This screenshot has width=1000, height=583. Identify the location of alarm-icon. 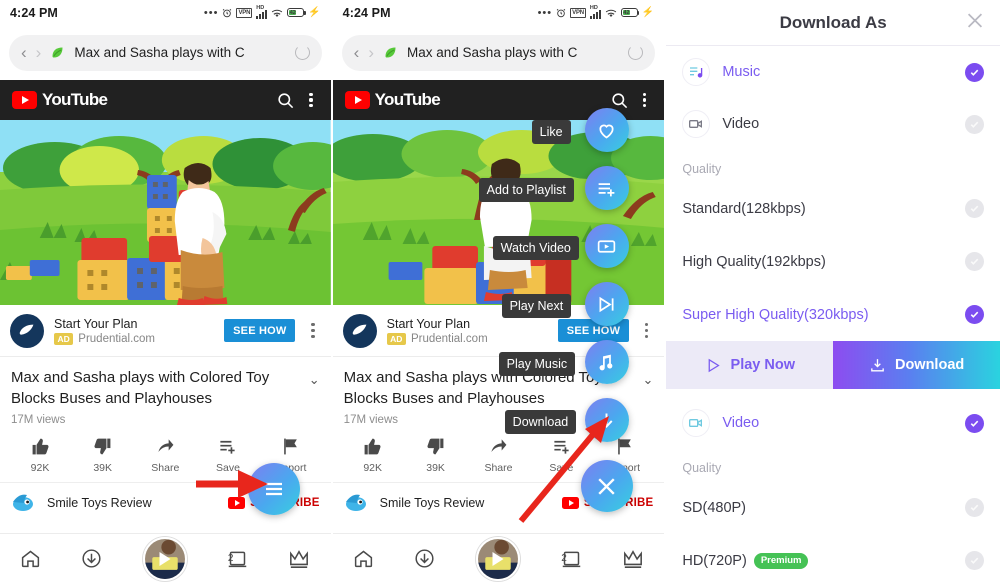
(561, 13).